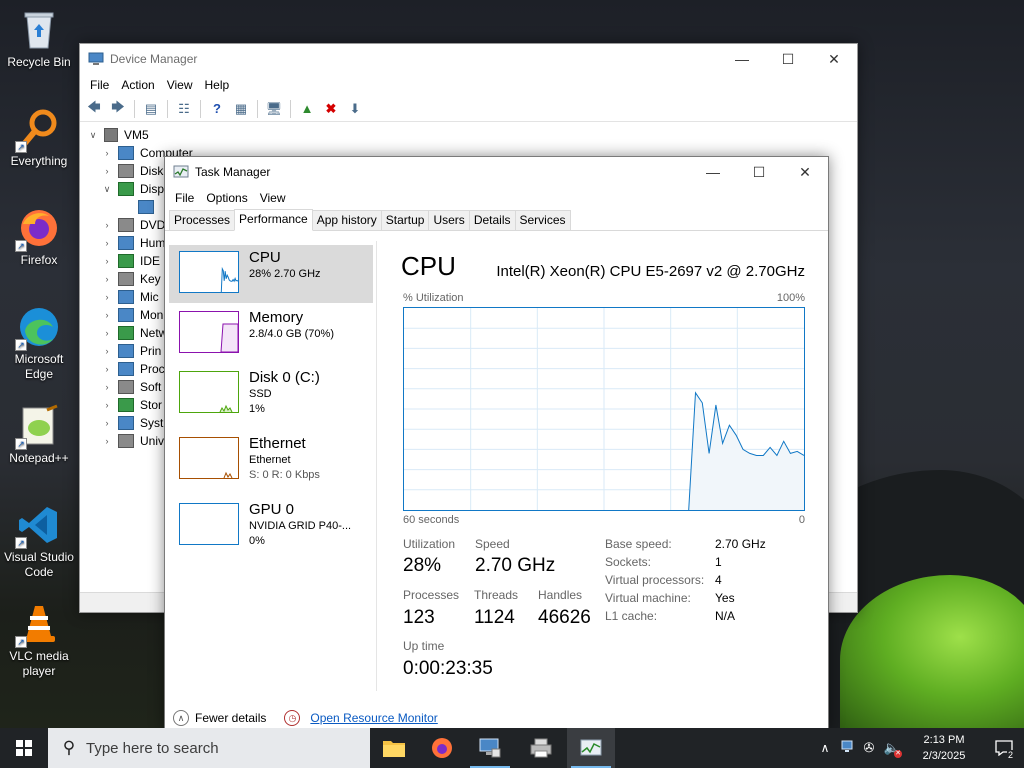 The height and width of the screenshot is (768, 1024). I want to click on update-driver-icon: ▲, so click(307, 109).